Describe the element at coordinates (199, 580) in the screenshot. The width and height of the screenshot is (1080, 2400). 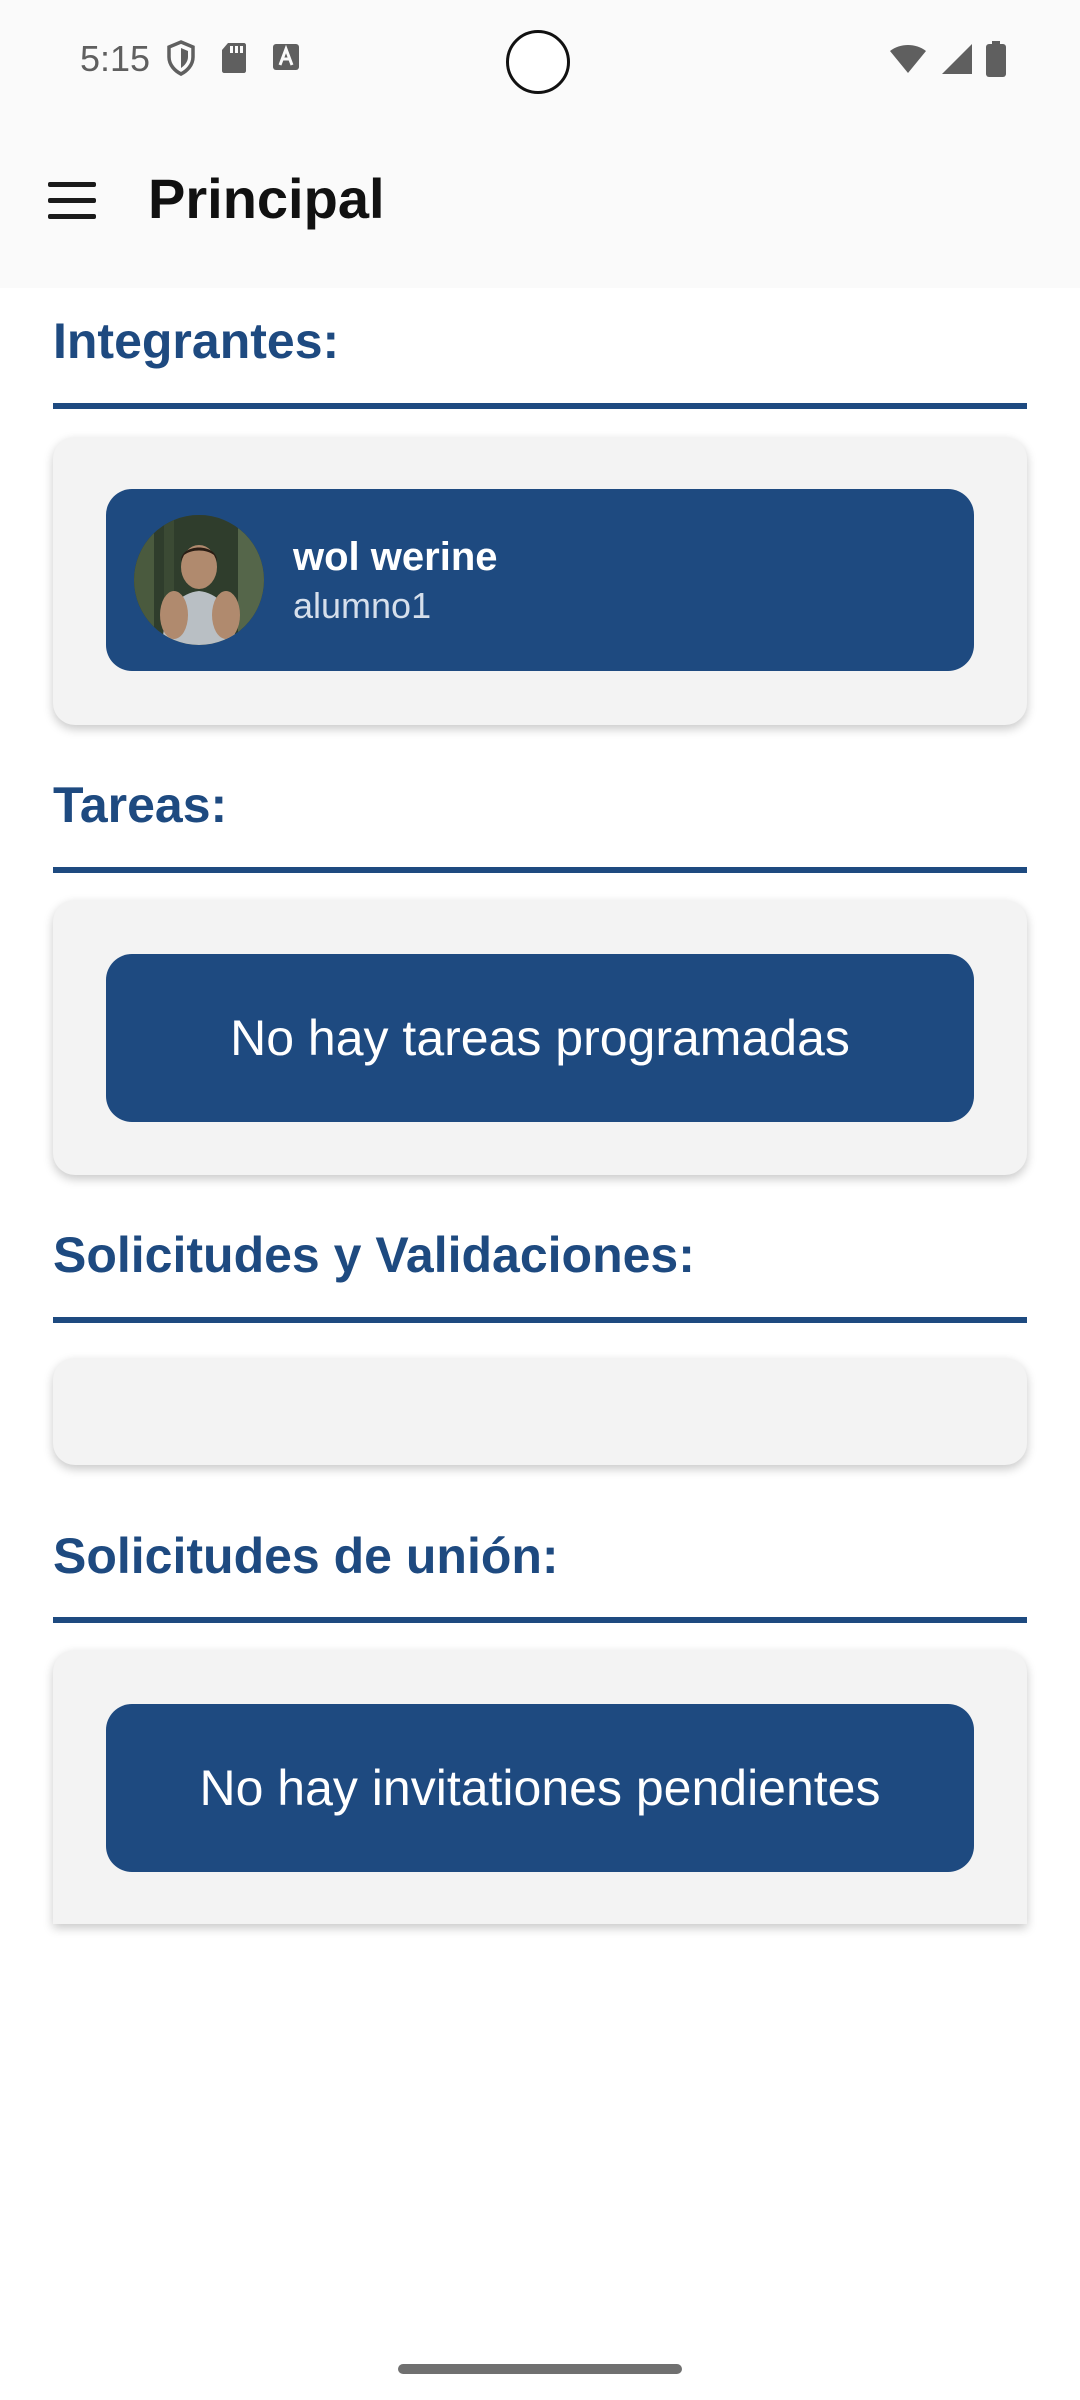
I see `avatar` at that location.